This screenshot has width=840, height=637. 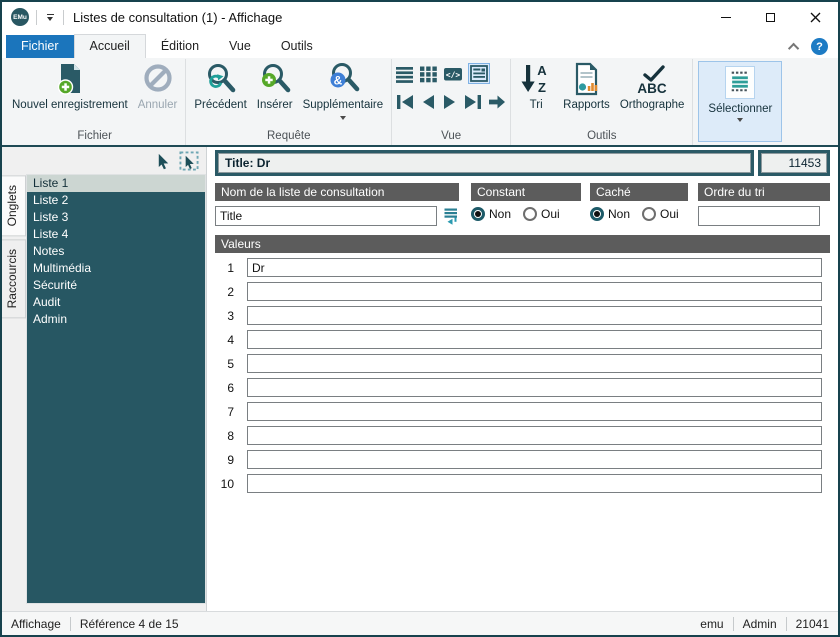 What do you see at coordinates (597, 214) in the screenshot?
I see `cache-non-radio` at bounding box center [597, 214].